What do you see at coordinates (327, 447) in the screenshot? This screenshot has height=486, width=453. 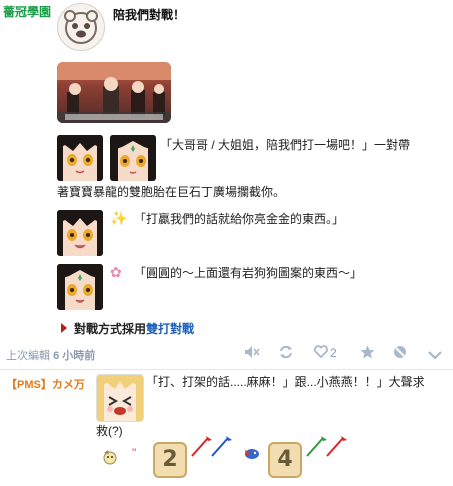 I see `green-red-flags-icon` at bounding box center [327, 447].